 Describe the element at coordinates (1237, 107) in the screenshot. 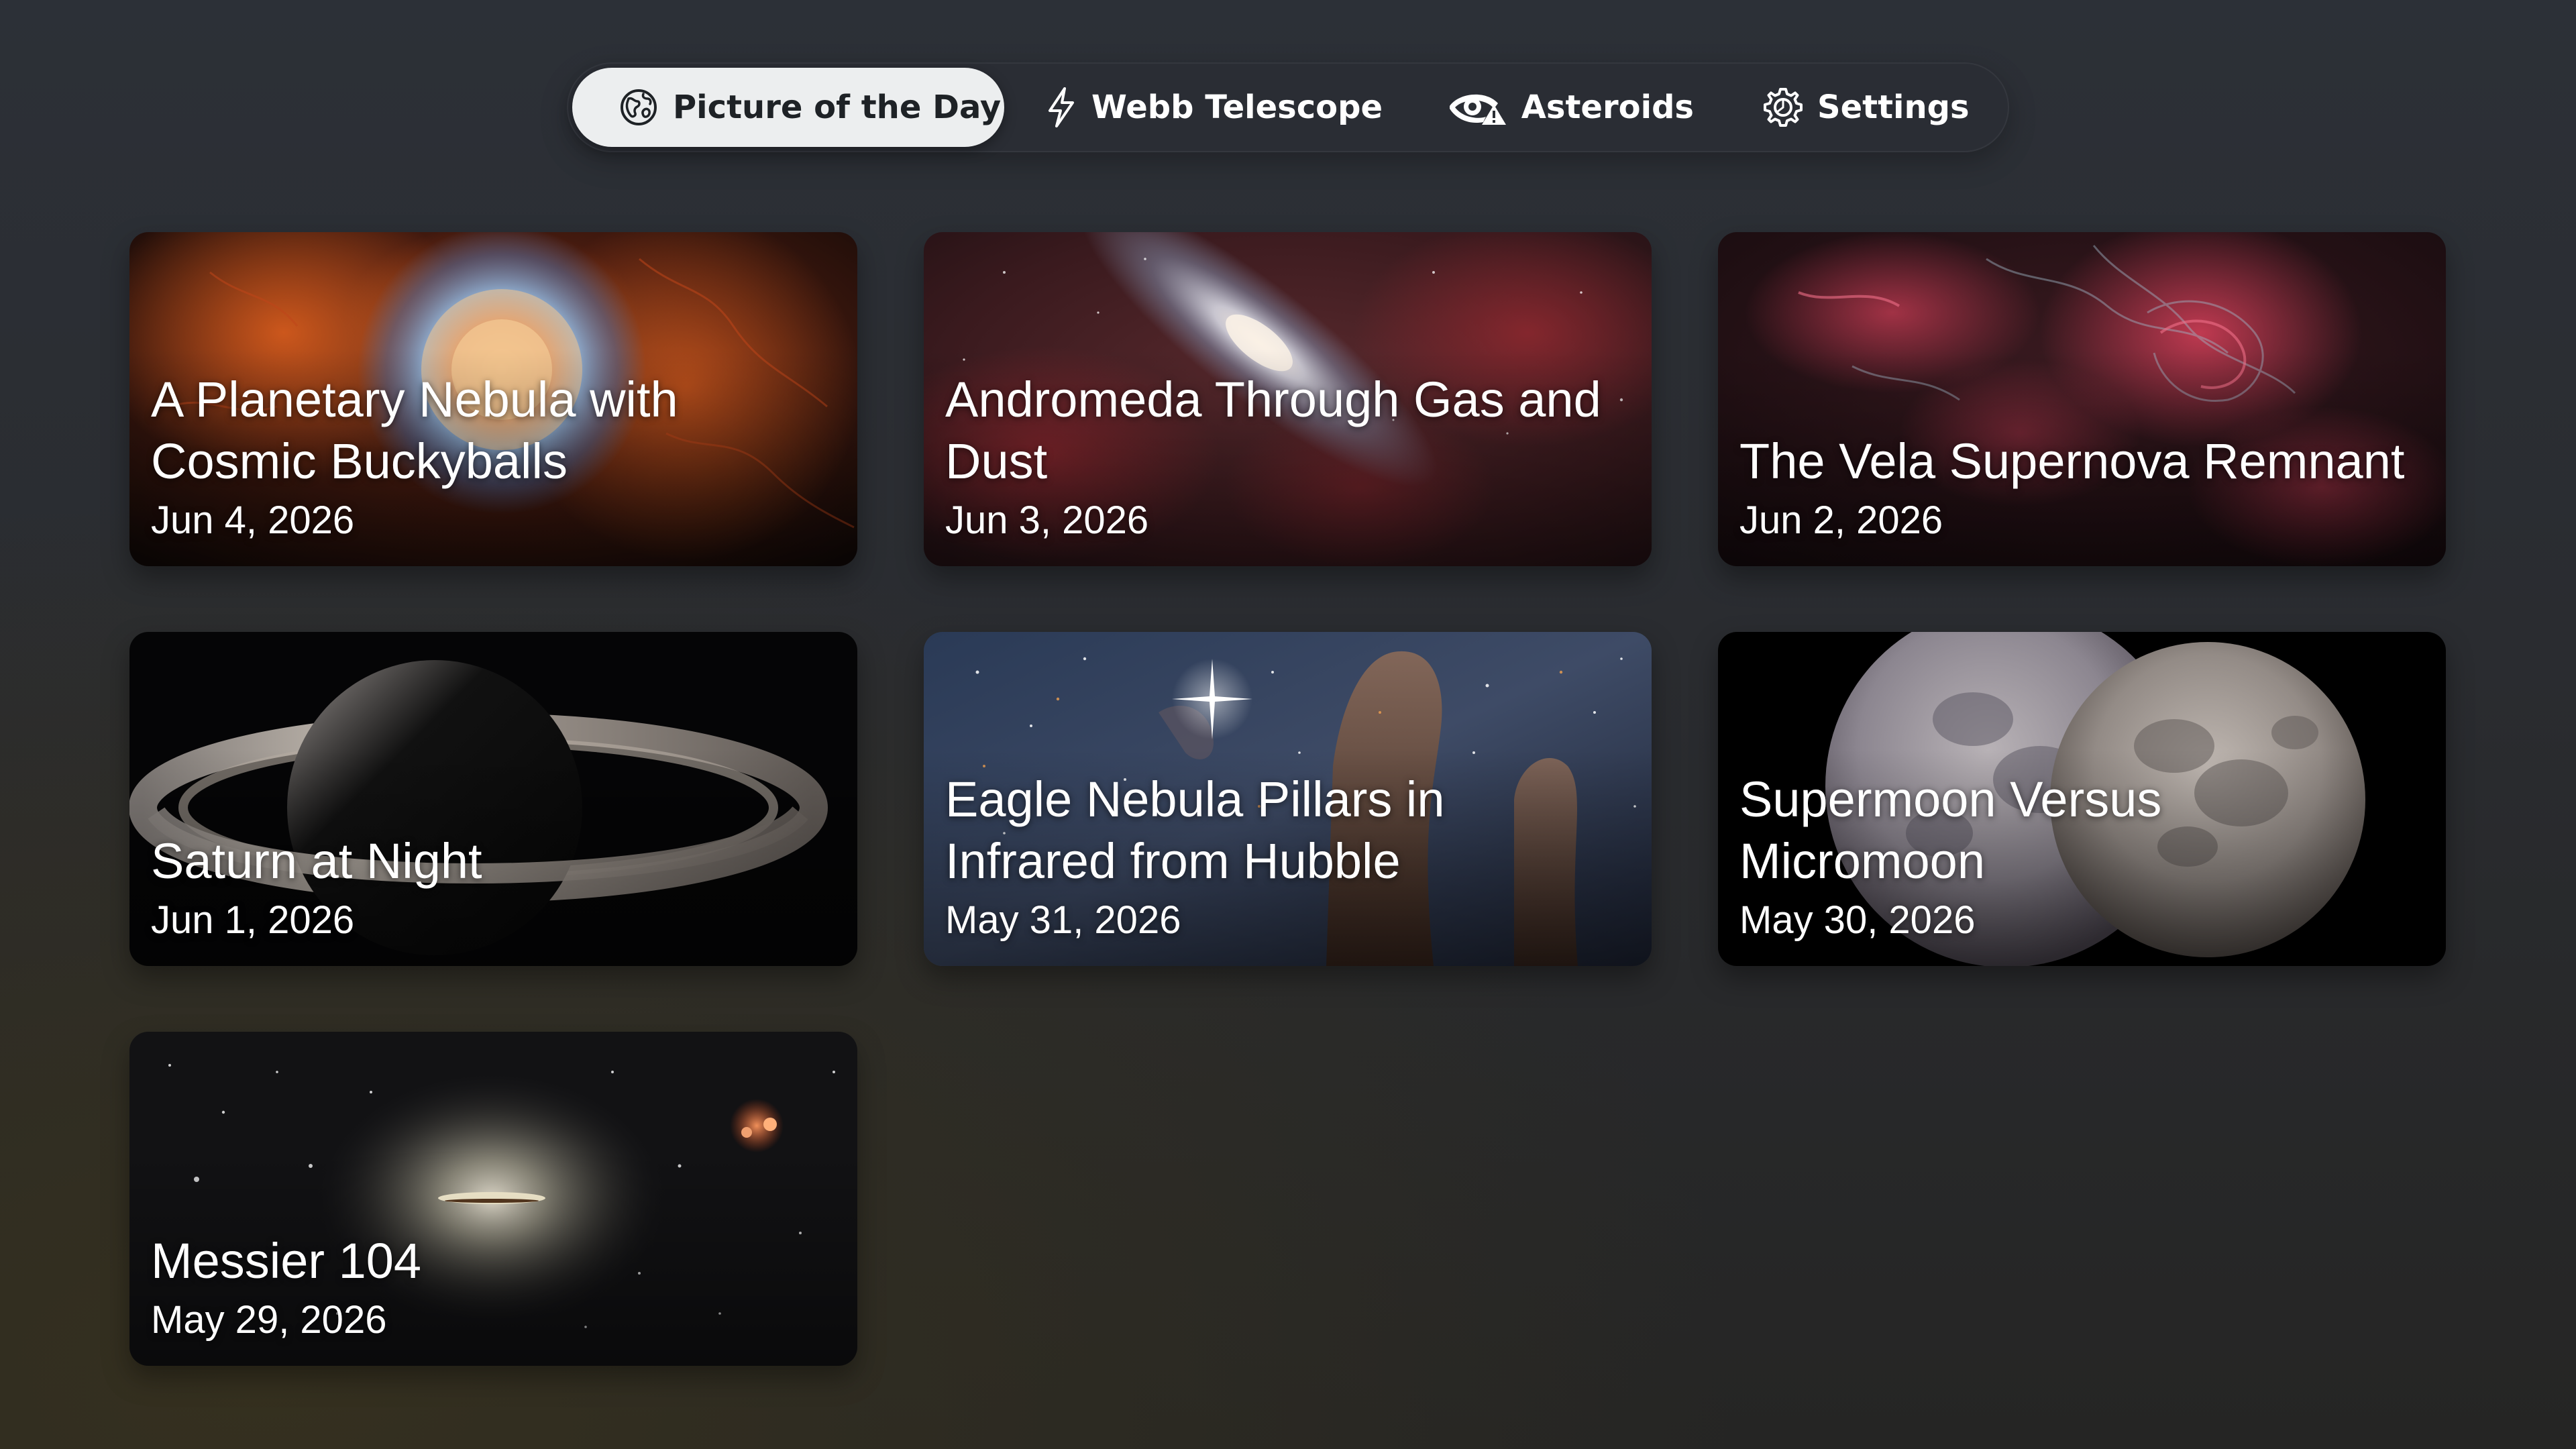

I see `tab-label: Webb Telescope` at that location.